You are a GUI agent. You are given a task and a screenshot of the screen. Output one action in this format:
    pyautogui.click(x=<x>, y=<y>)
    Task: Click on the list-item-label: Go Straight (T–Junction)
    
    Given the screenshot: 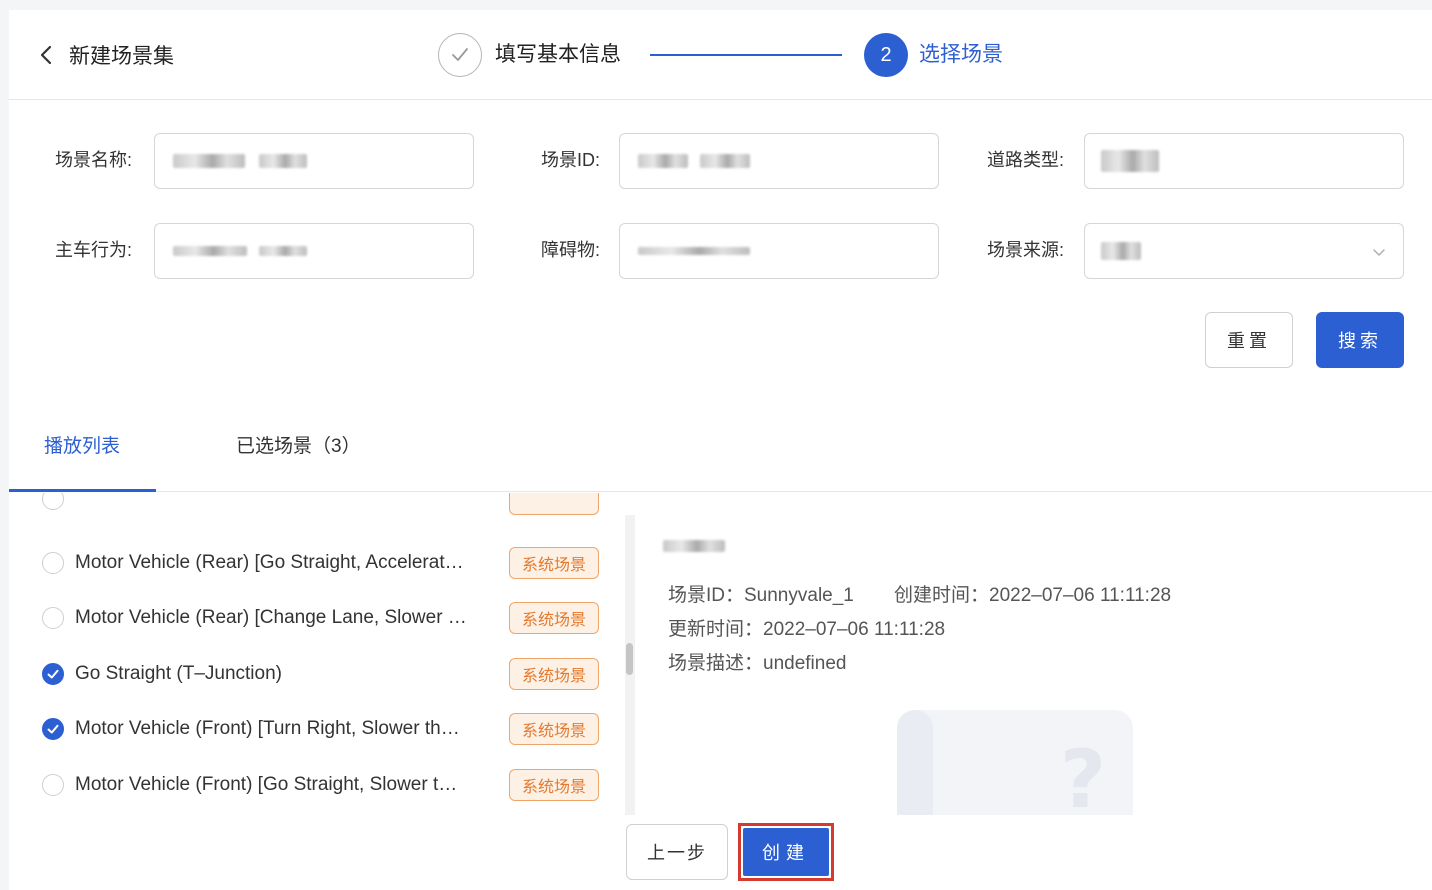 What is the action you would take?
    pyautogui.click(x=178, y=673)
    